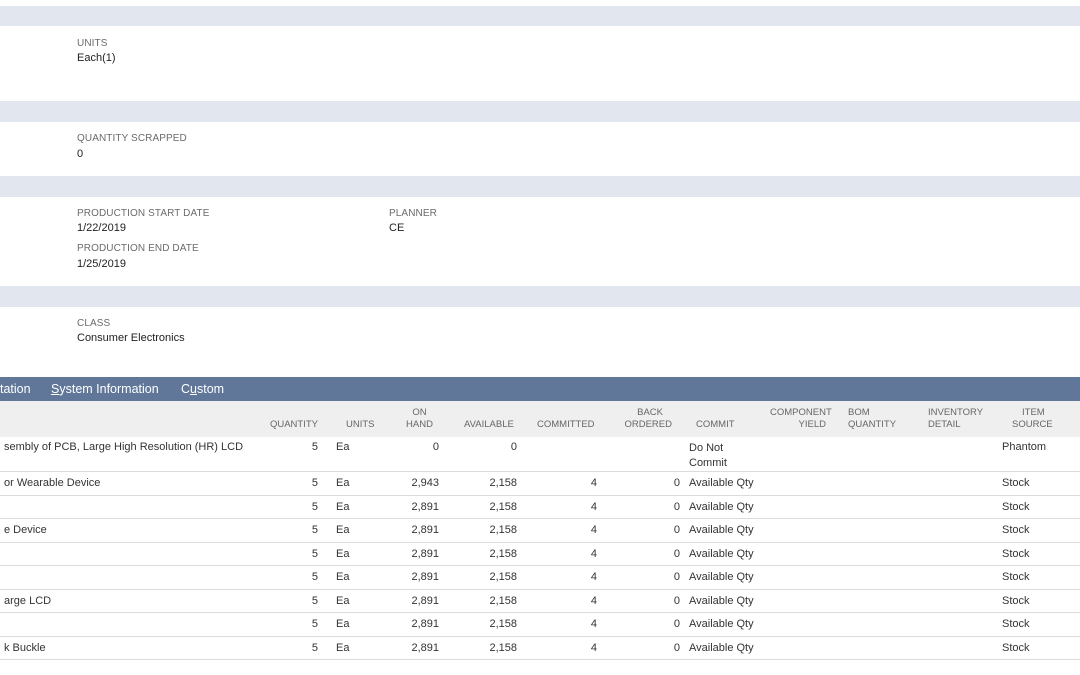  I want to click on col-header-inventory-detail: INVENTORY DETAIL, so click(951, 419).